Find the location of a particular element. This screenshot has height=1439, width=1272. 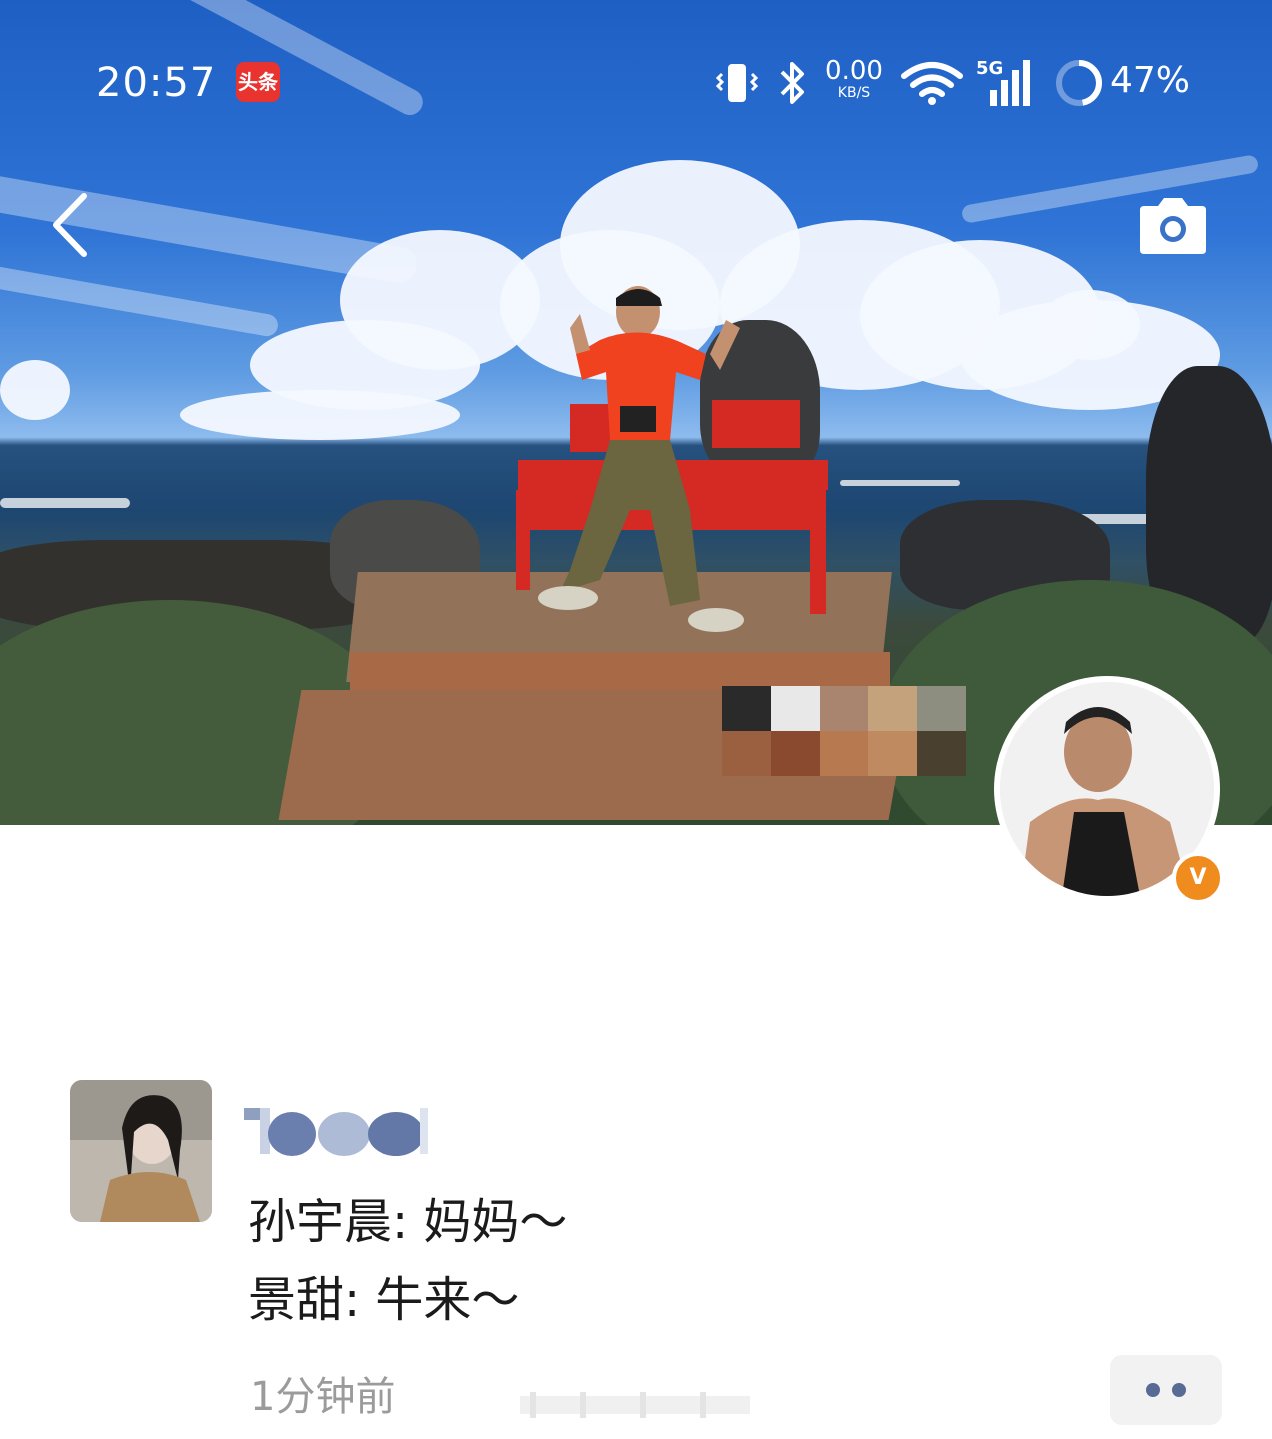

status-bar: 20:57 头条 0.00 KB/S 5G 47% is located at coordinates (636, 83).